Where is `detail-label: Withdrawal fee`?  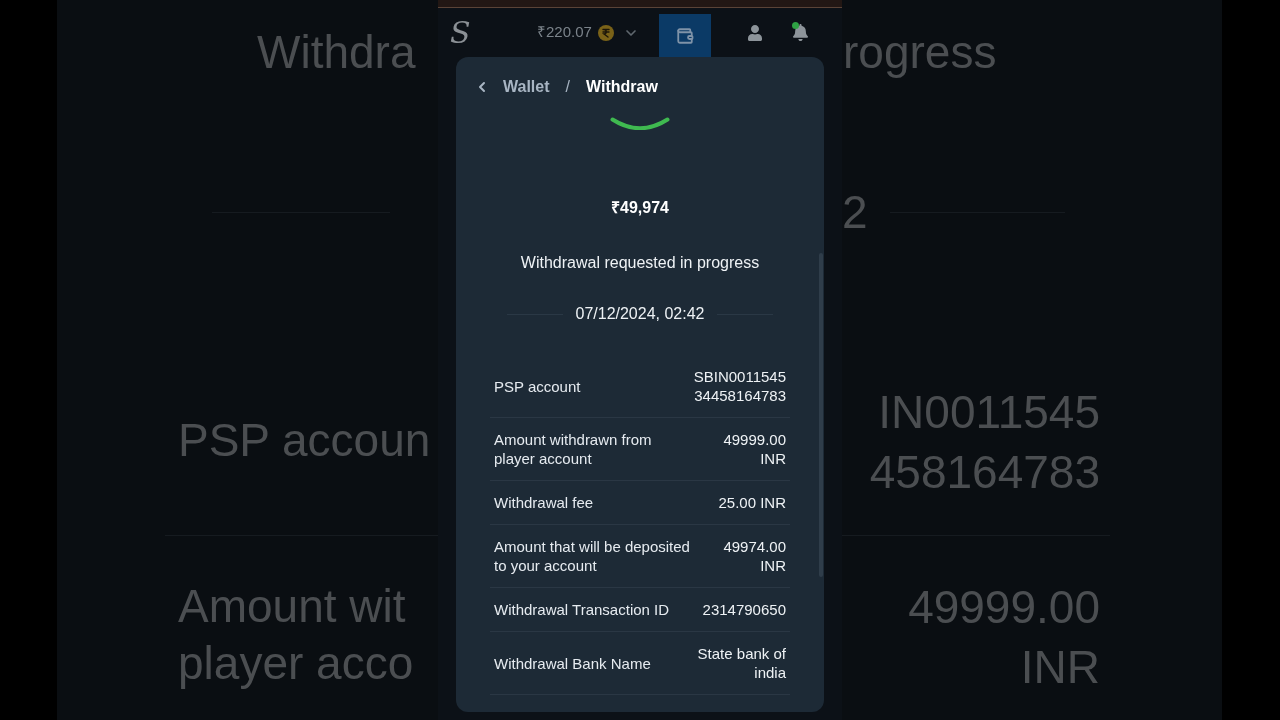 detail-label: Withdrawal fee is located at coordinates (544, 502).